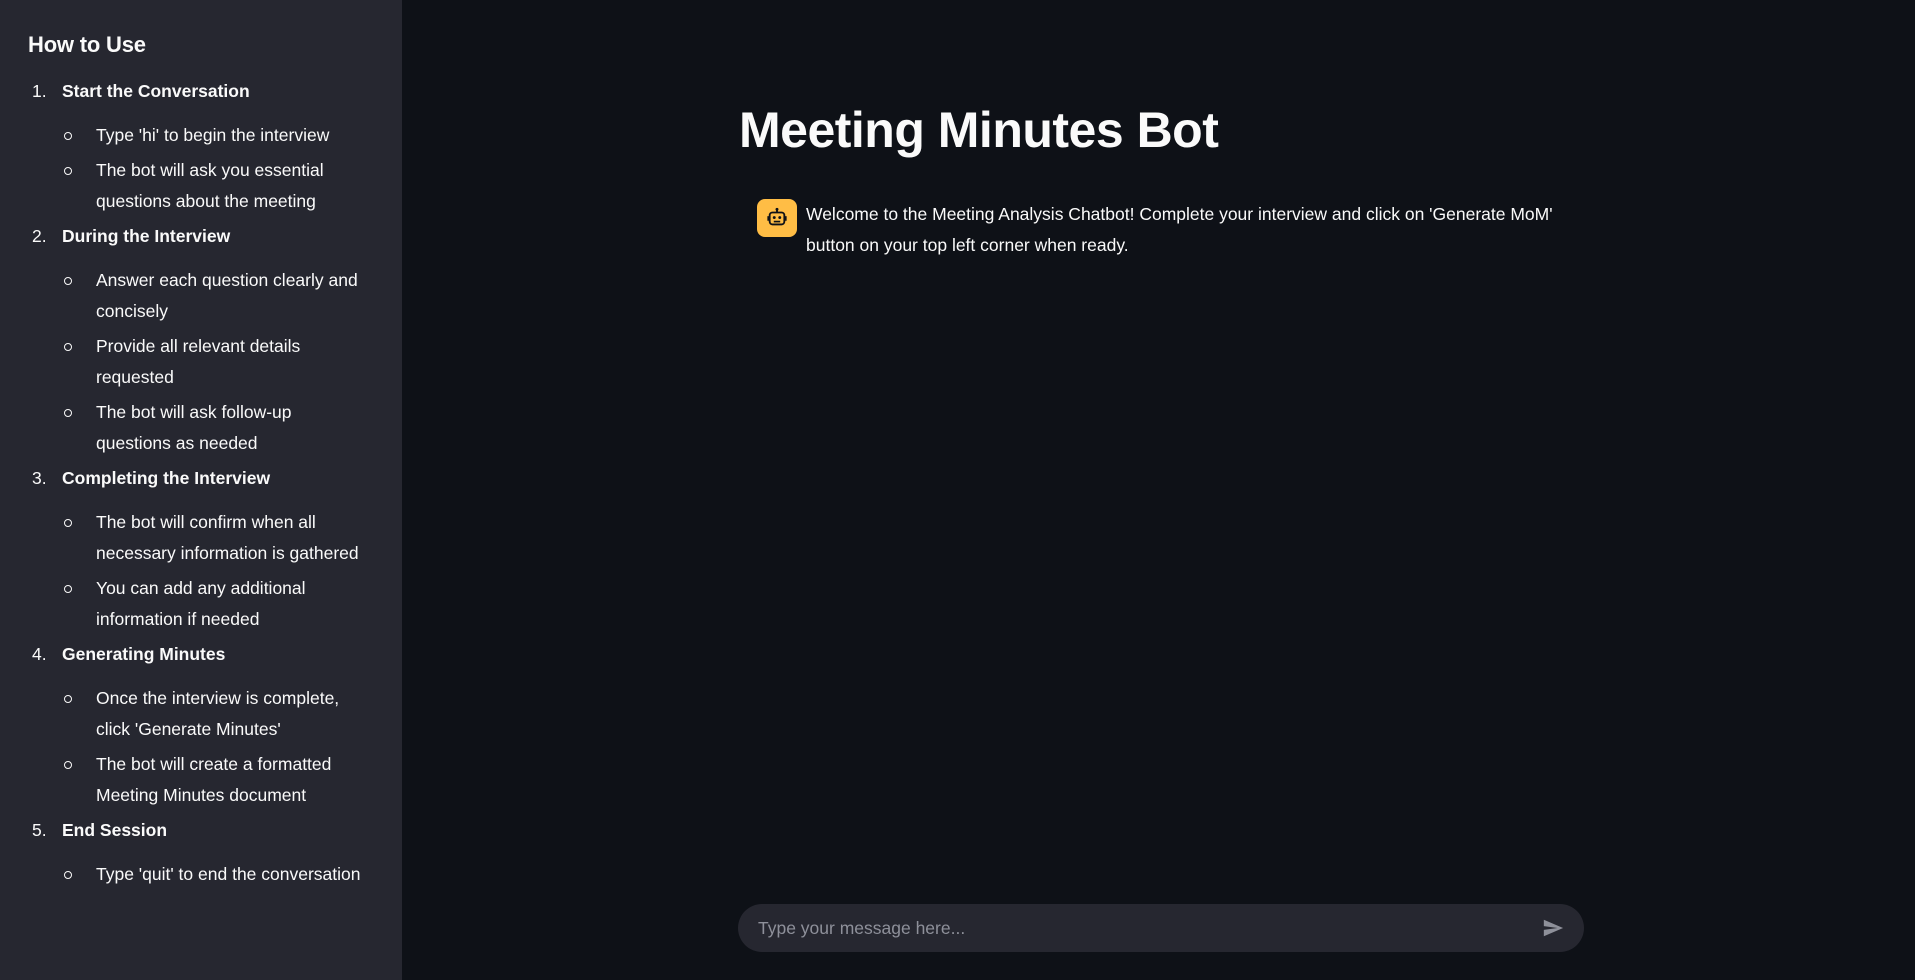 The height and width of the screenshot is (980, 1915). Describe the element at coordinates (198, 361) in the screenshot. I see `substep-text: Provide all relevant details requested` at that location.